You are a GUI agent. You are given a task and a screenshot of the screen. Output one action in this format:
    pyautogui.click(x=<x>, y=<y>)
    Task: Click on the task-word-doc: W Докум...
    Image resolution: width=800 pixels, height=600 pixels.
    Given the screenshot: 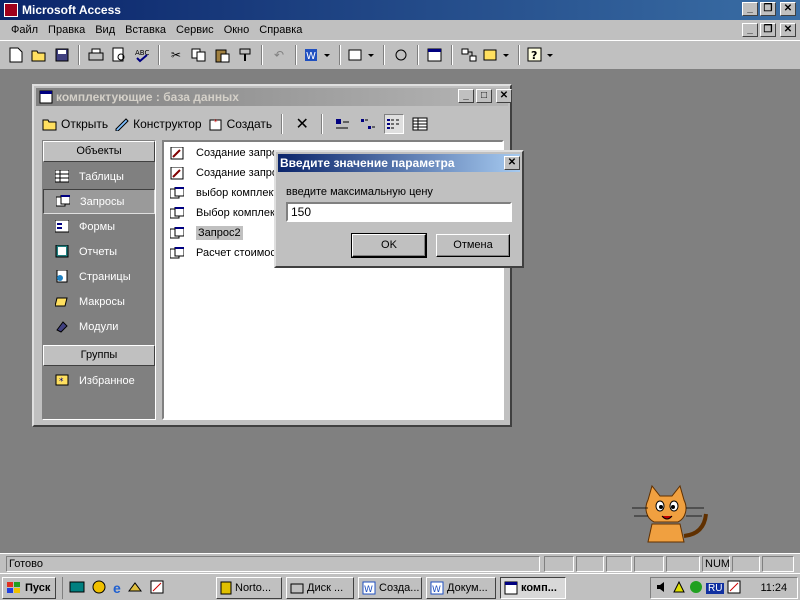 What is the action you would take?
    pyautogui.click(x=461, y=588)
    